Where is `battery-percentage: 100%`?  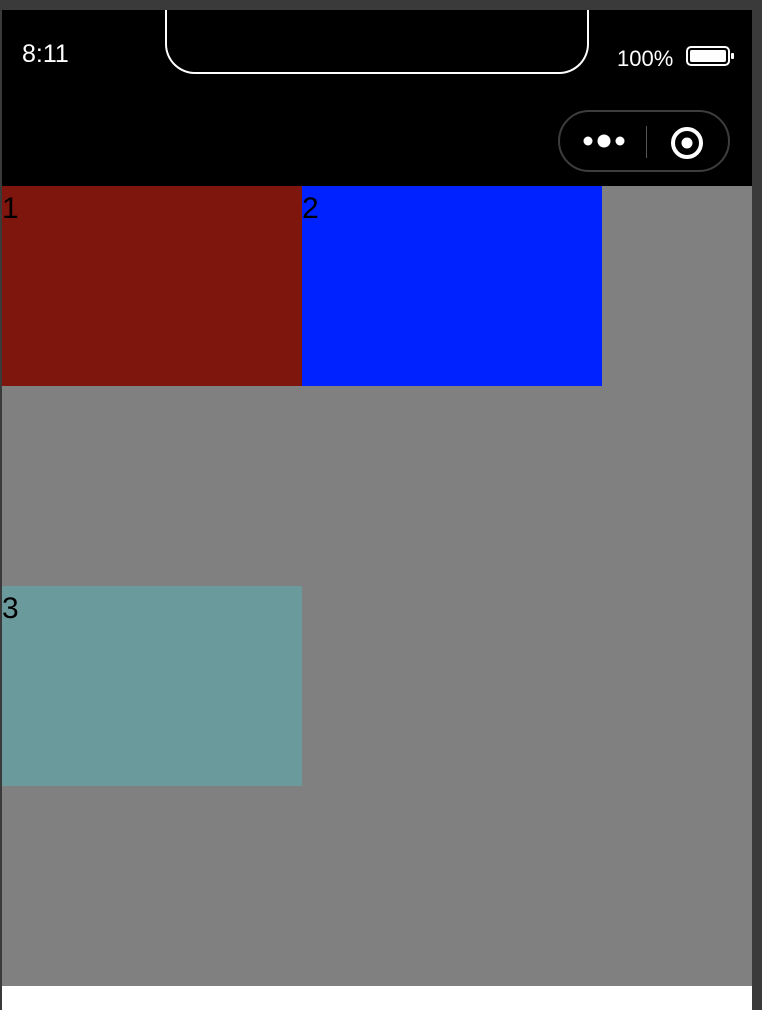 battery-percentage: 100% is located at coordinates (645, 58).